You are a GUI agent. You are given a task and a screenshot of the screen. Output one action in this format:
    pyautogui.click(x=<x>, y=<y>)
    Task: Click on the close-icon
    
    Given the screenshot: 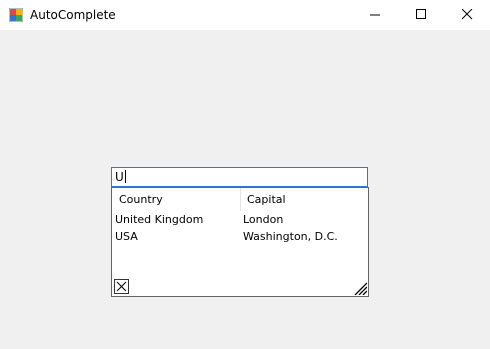 What is the action you would take?
    pyautogui.click(x=467, y=14)
    